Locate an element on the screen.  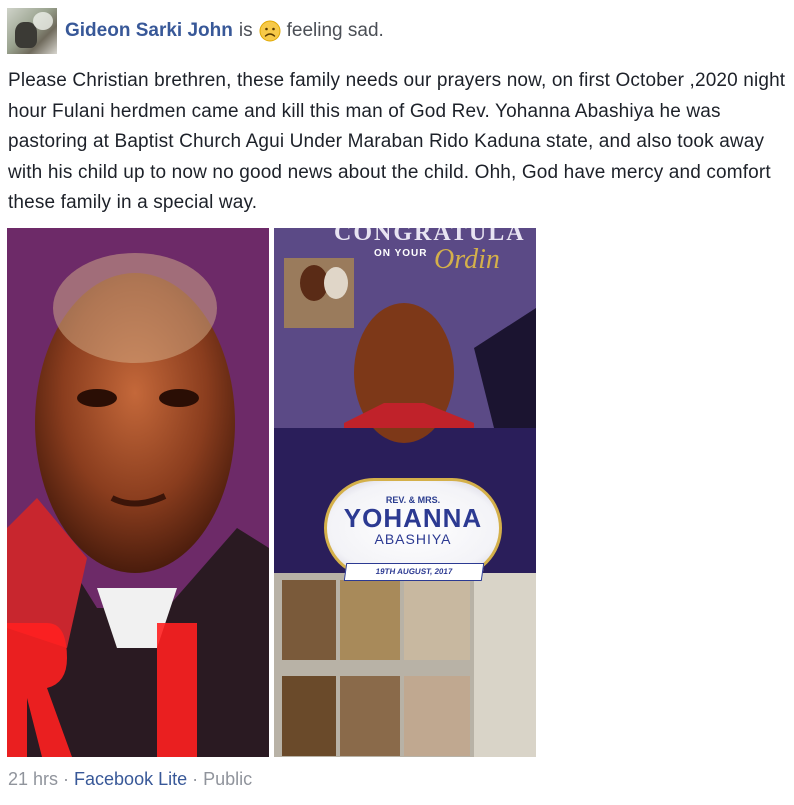
author-line: Gideon Sarki John is feeling sad. is located at coordinates (224, 31).